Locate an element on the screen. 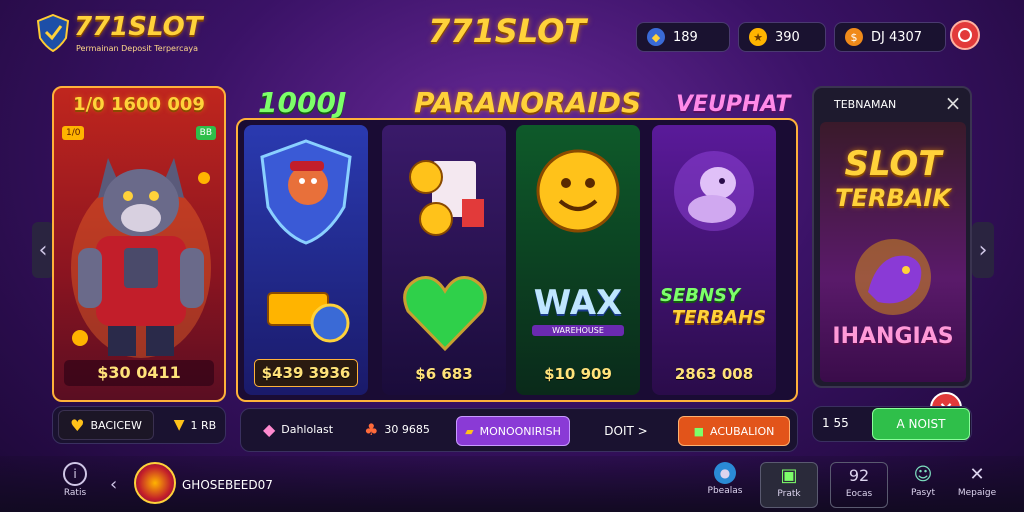 The width and height of the screenshot is (1024, 512). section-title-right: VEUPHAT is located at coordinates (733, 104).